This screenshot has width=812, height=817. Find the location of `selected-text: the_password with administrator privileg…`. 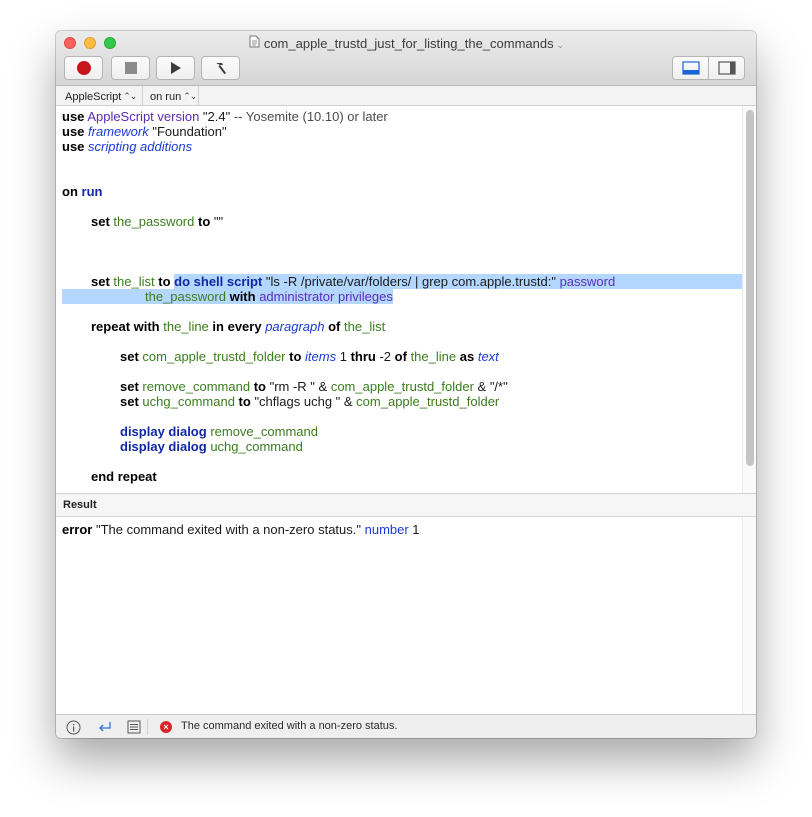

selected-text: the_password with administrator privileg… is located at coordinates (227, 296).